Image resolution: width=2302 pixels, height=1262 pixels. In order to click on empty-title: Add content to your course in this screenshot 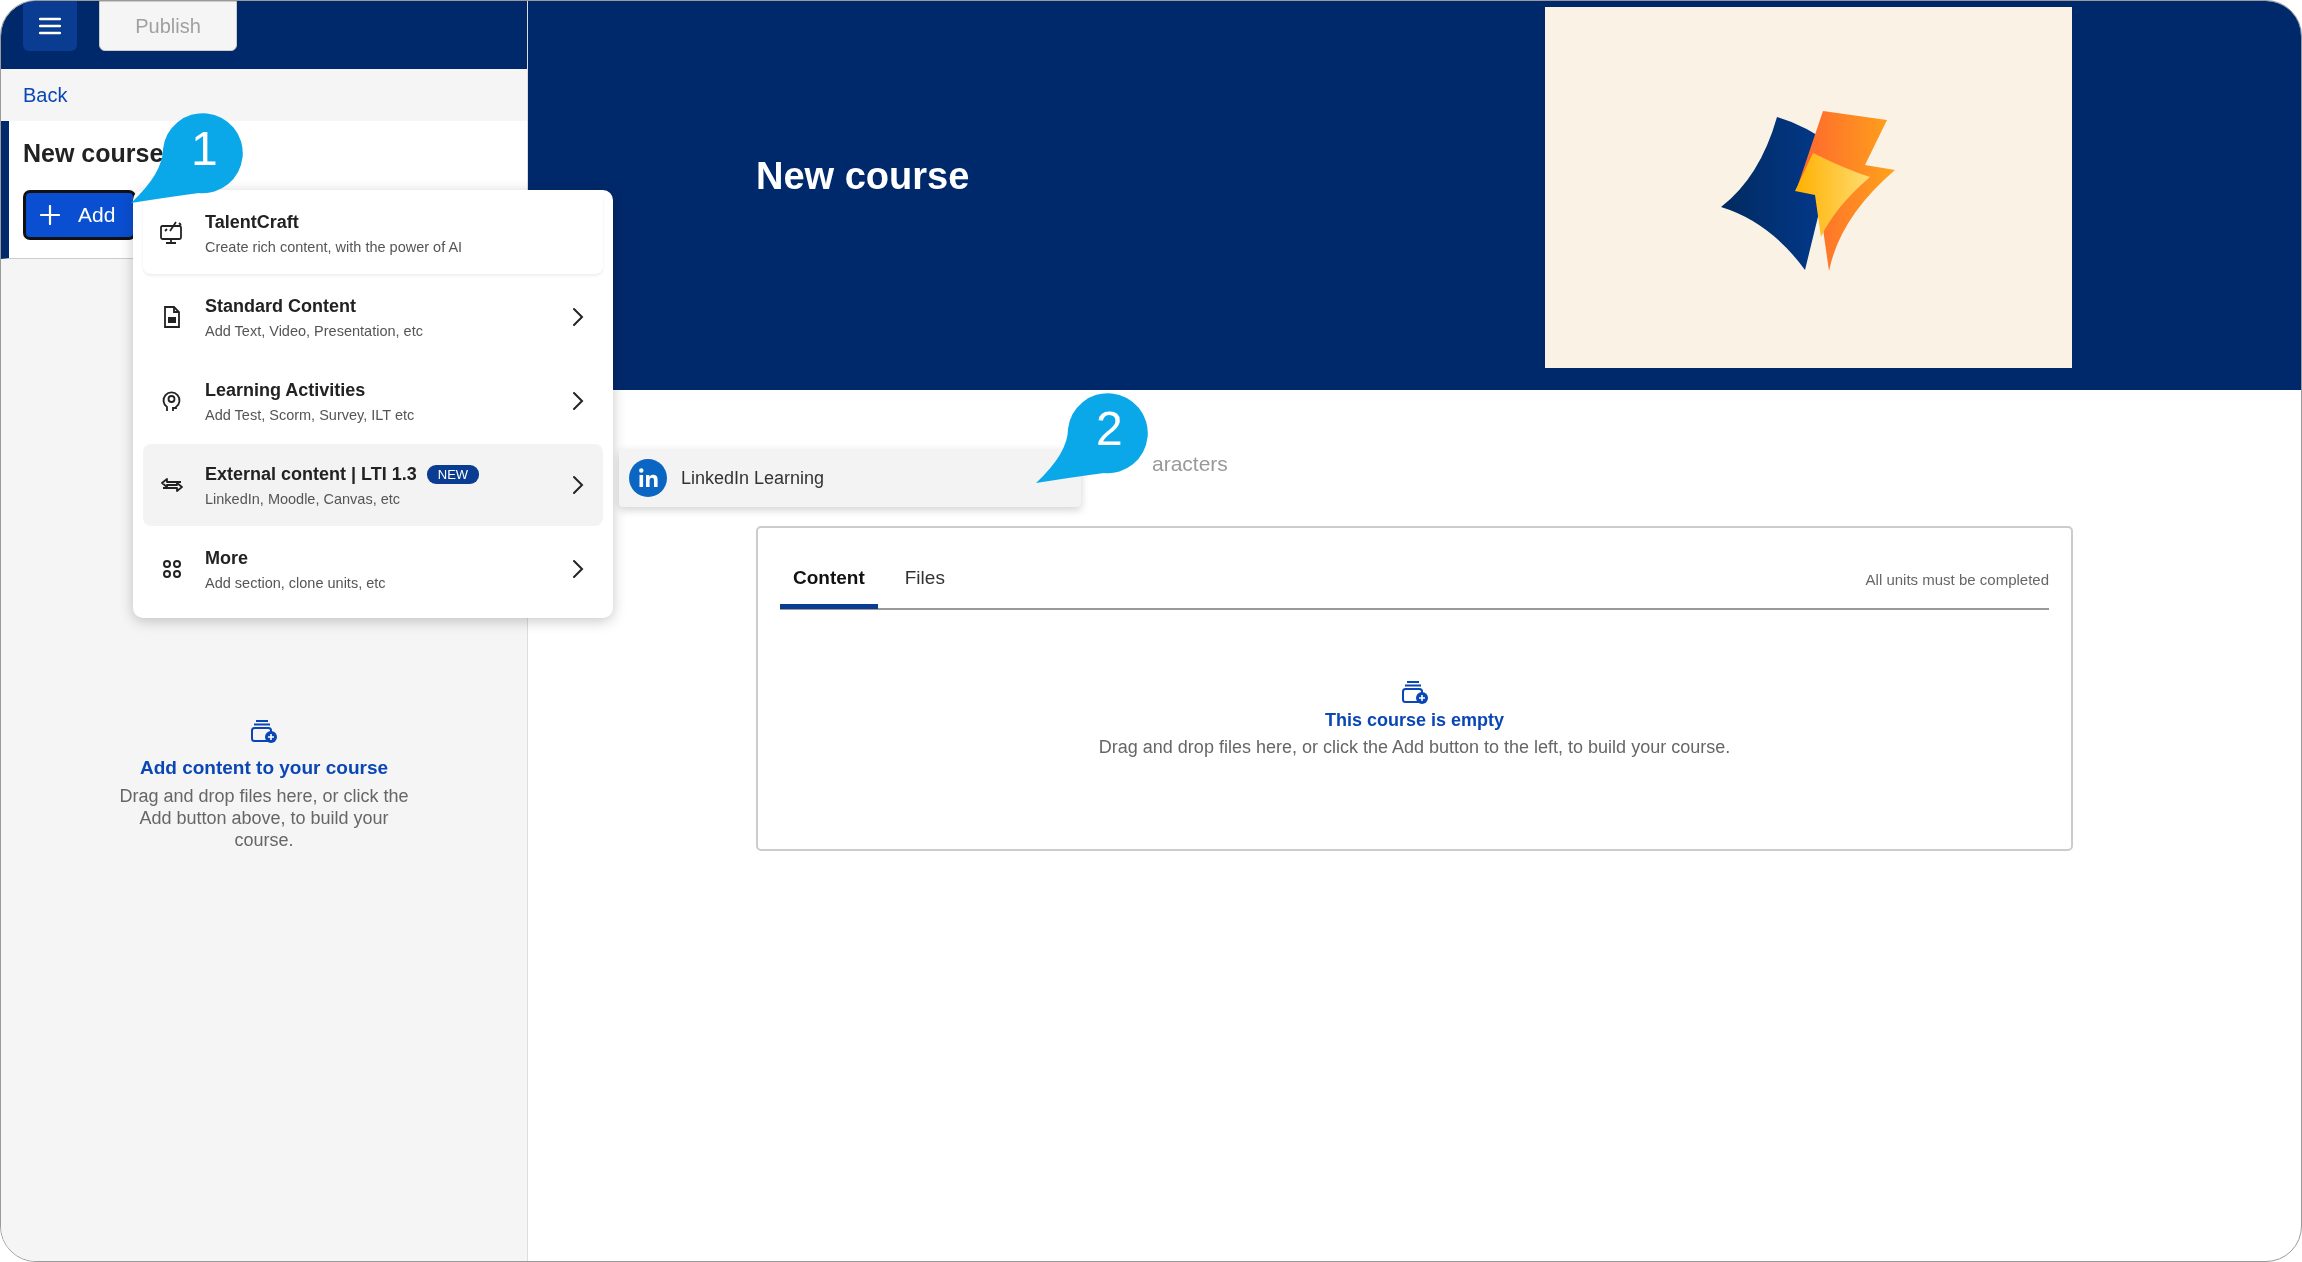, I will do `click(264, 768)`.